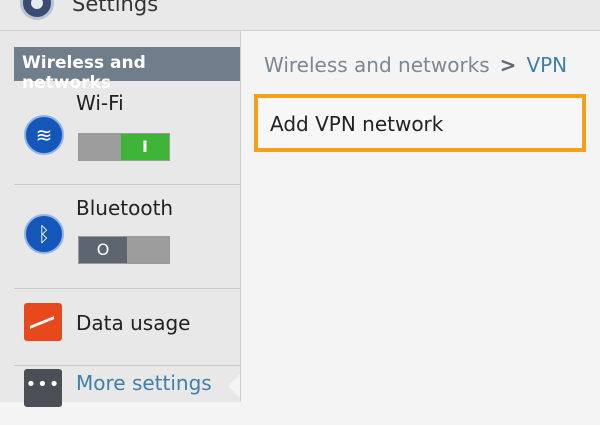 This screenshot has width=600, height=425. What do you see at coordinates (115, 8) in the screenshot?
I see `app-title: Settings` at bounding box center [115, 8].